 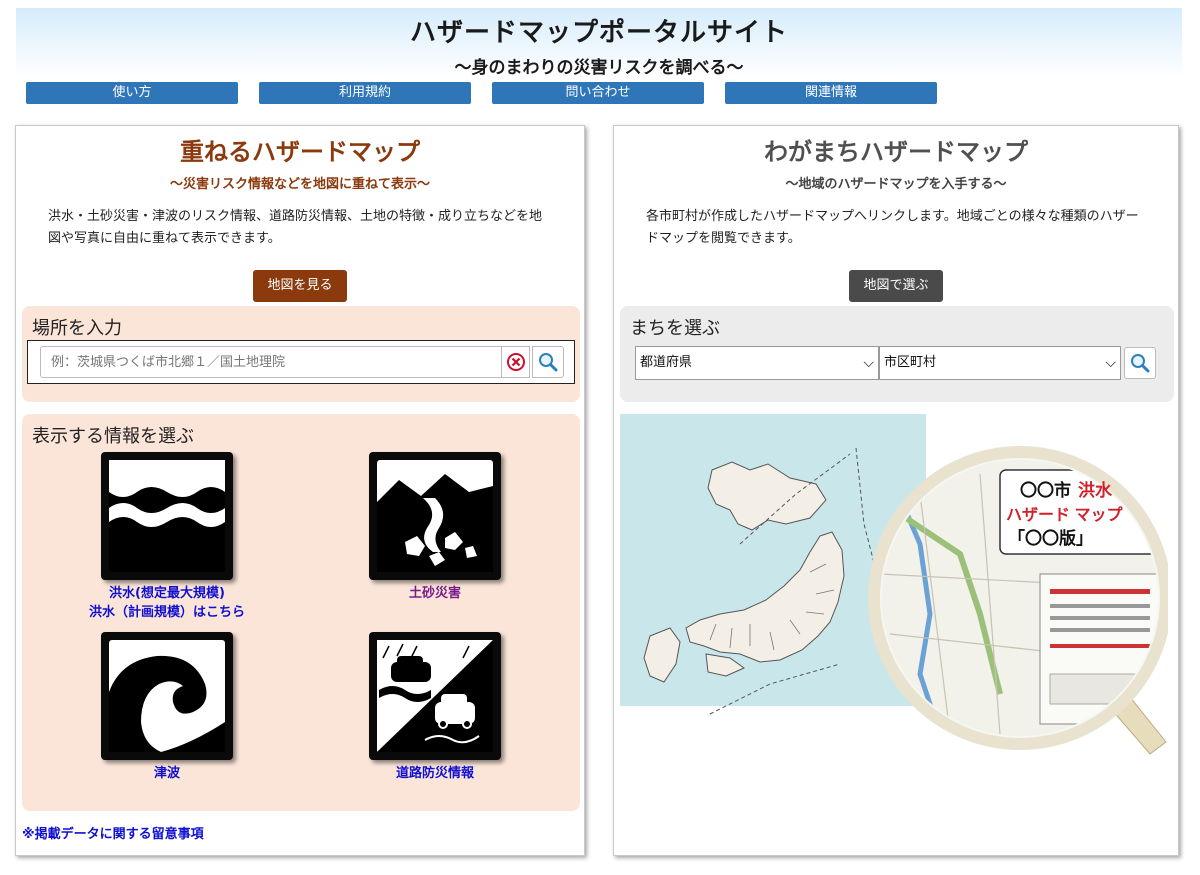 I want to click on magnifier-hazard-map-text: ハザード マップ, so click(x=1064, y=514).